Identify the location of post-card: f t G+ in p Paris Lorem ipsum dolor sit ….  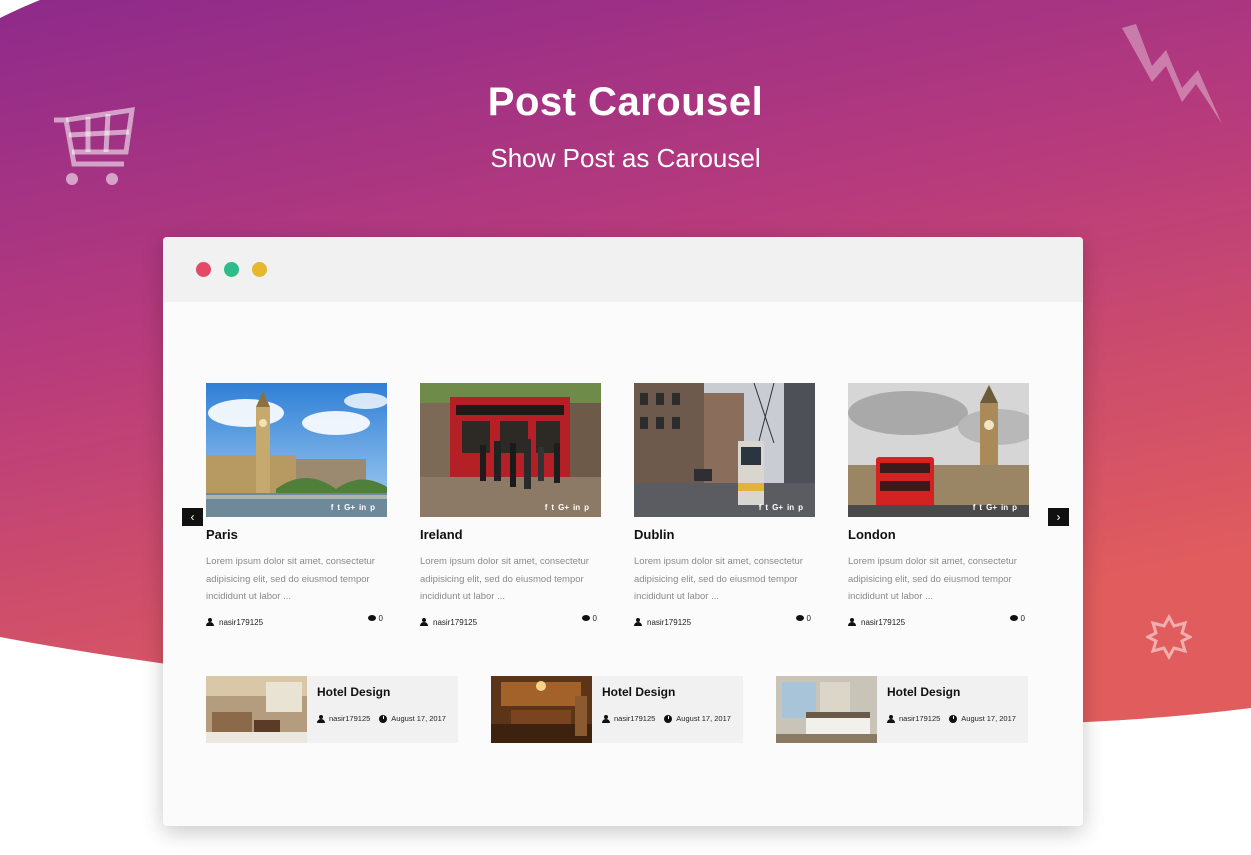
(296, 506).